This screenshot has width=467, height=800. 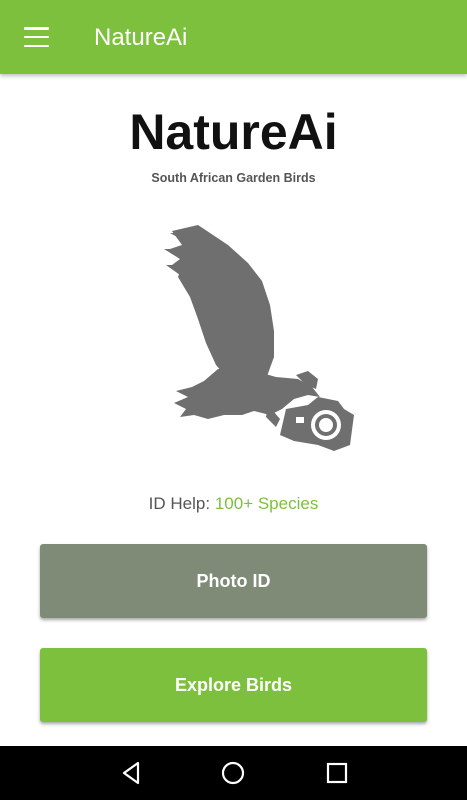 What do you see at coordinates (233, 178) in the screenshot?
I see `hero-subtitle: South African Garden Birds` at bounding box center [233, 178].